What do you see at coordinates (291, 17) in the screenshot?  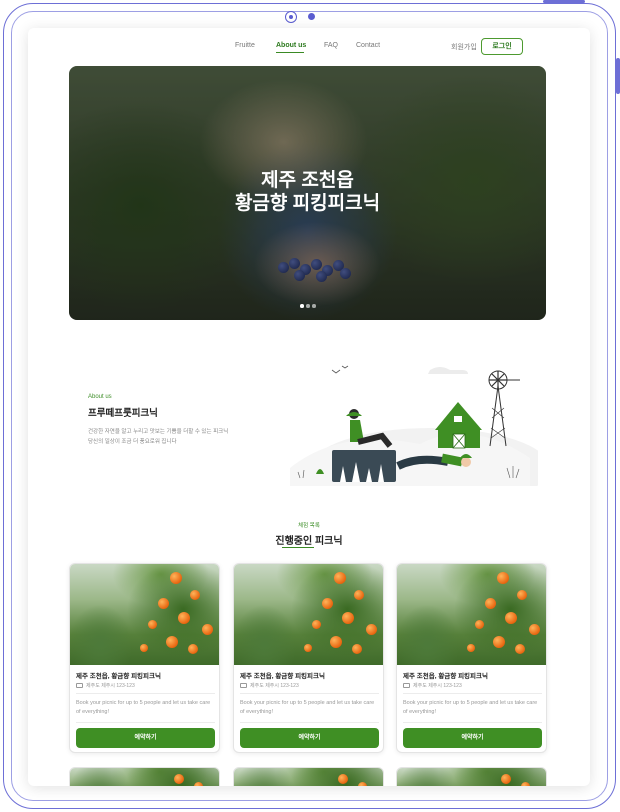 I see `camera-icon` at bounding box center [291, 17].